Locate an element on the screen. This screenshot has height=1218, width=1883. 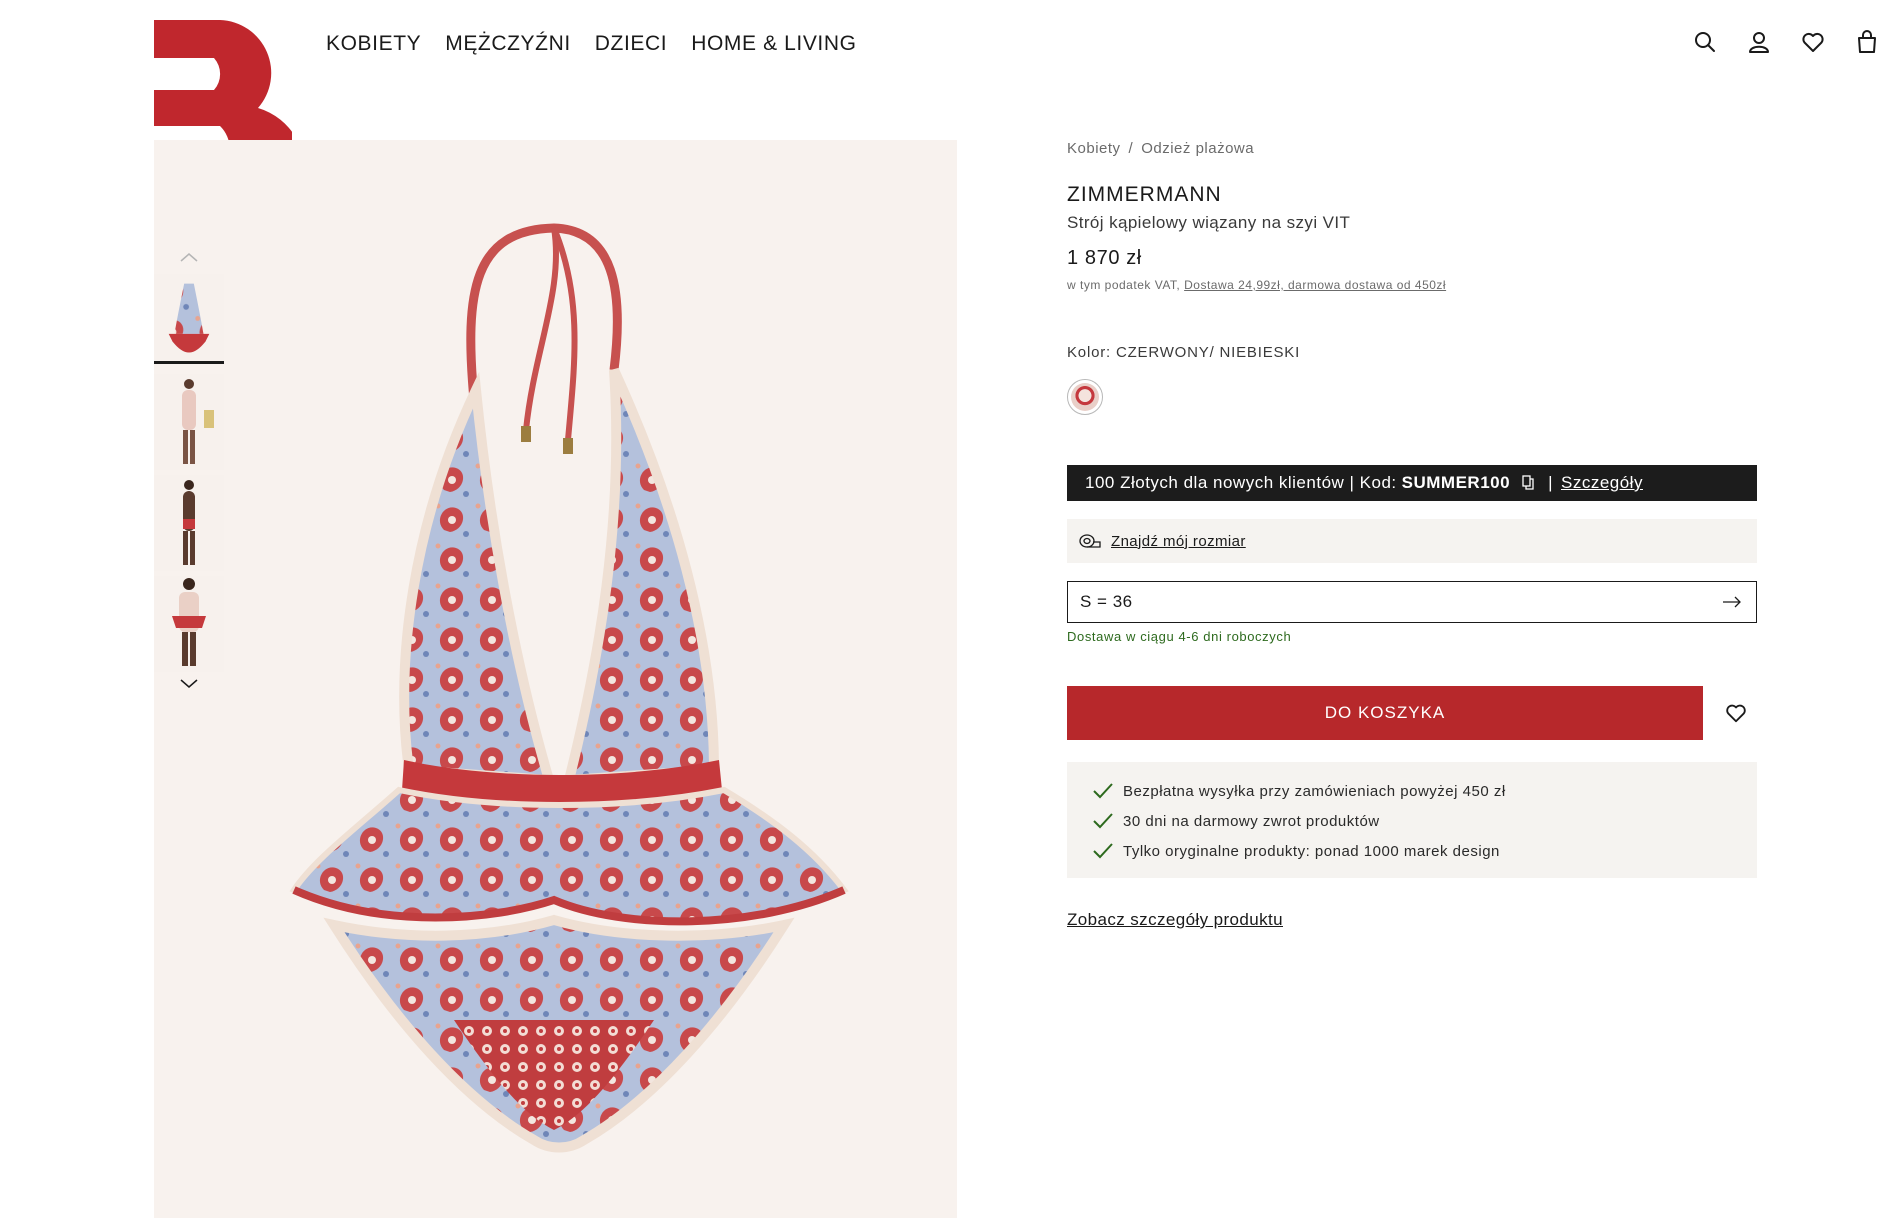
color-swatch is located at coordinates (1085, 397).